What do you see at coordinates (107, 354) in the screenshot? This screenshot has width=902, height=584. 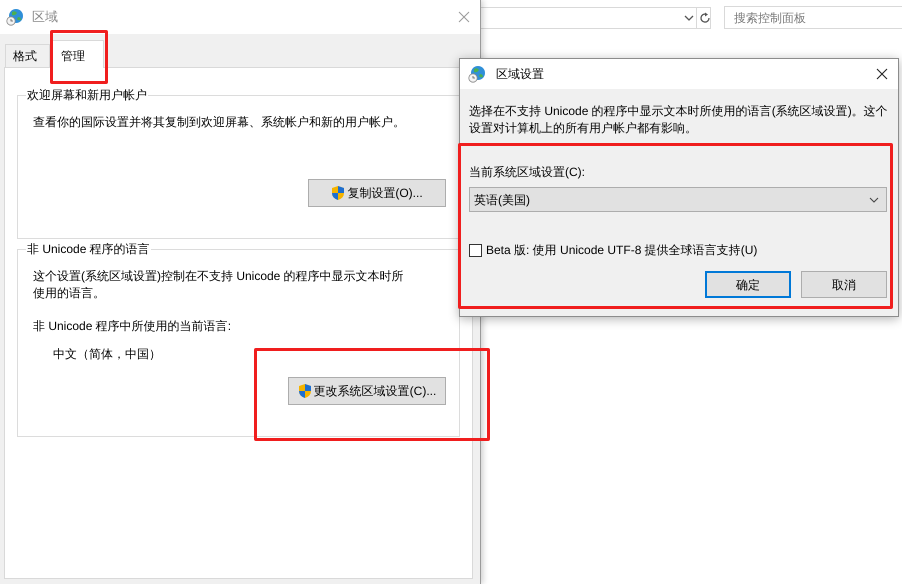 I see `current-language: 中文（简体，中国）` at bounding box center [107, 354].